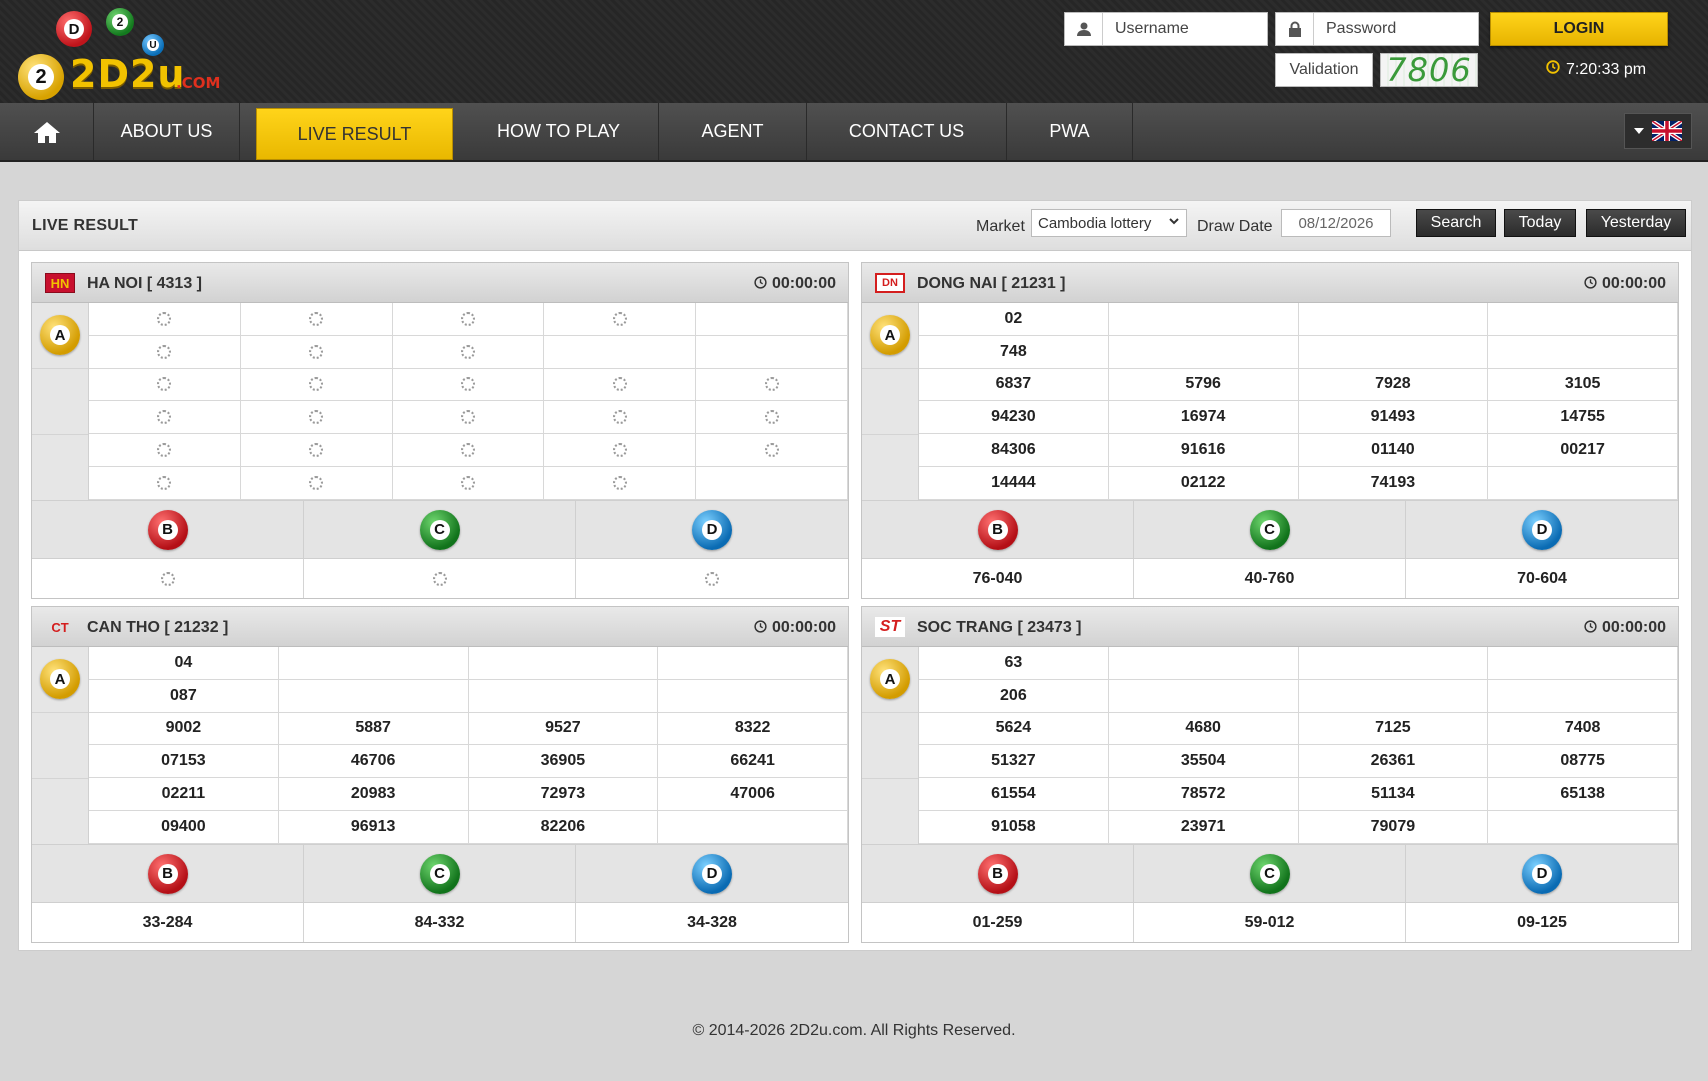 This screenshot has width=1708, height=1081. I want to click on result-cell: 46706, so click(373, 762).